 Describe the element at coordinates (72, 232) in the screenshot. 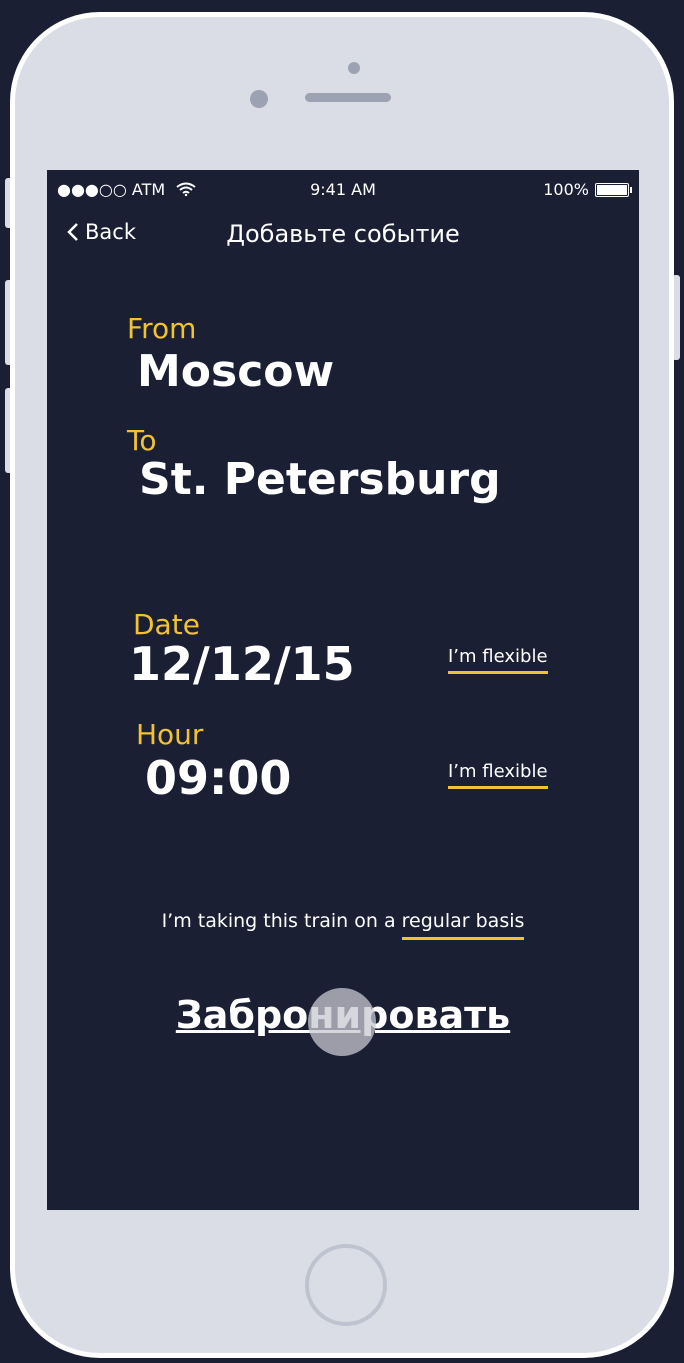

I see `chevron-left-icon` at that location.